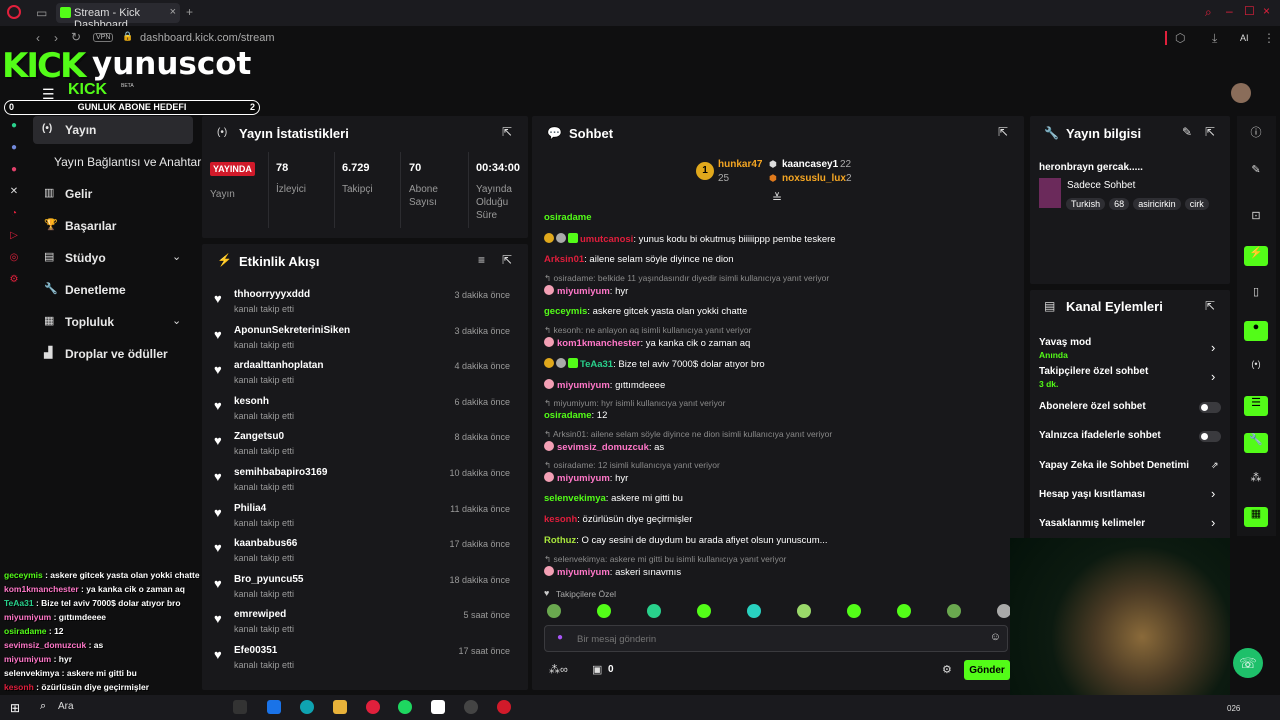  I want to click on chat-username: kom1kmanchester, so click(598, 343).